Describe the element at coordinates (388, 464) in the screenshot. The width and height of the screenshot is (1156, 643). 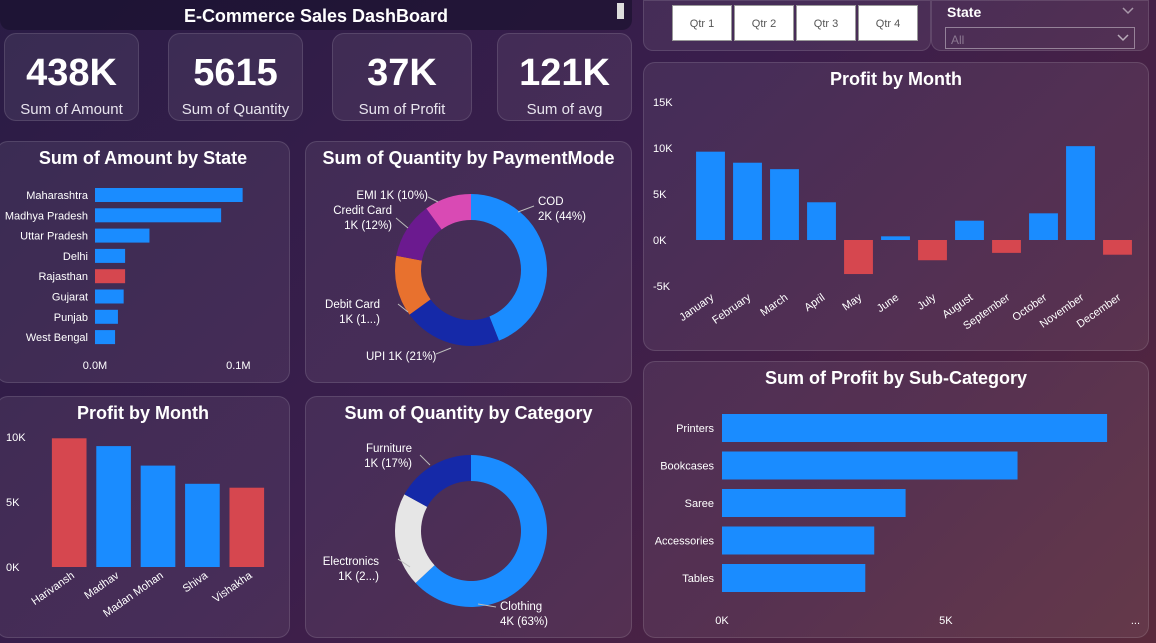
I see `slice-detail: 1K (17%)` at that location.